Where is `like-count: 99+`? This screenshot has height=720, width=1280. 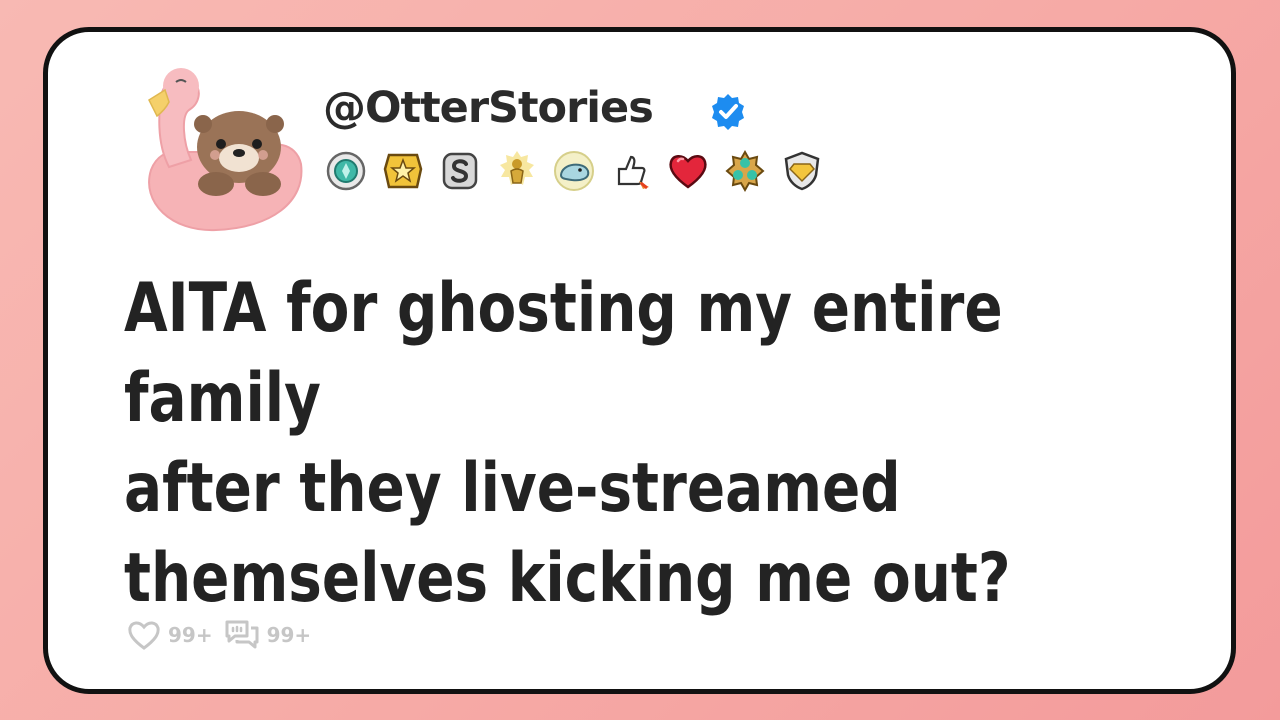
like-count: 99+ is located at coordinates (190, 635).